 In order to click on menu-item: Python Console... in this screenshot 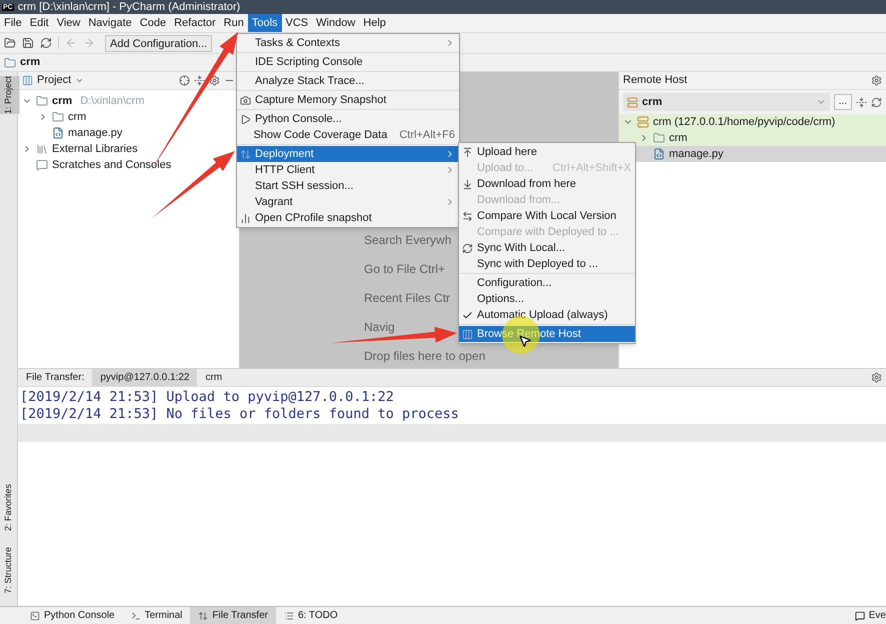, I will do `click(348, 119)`.